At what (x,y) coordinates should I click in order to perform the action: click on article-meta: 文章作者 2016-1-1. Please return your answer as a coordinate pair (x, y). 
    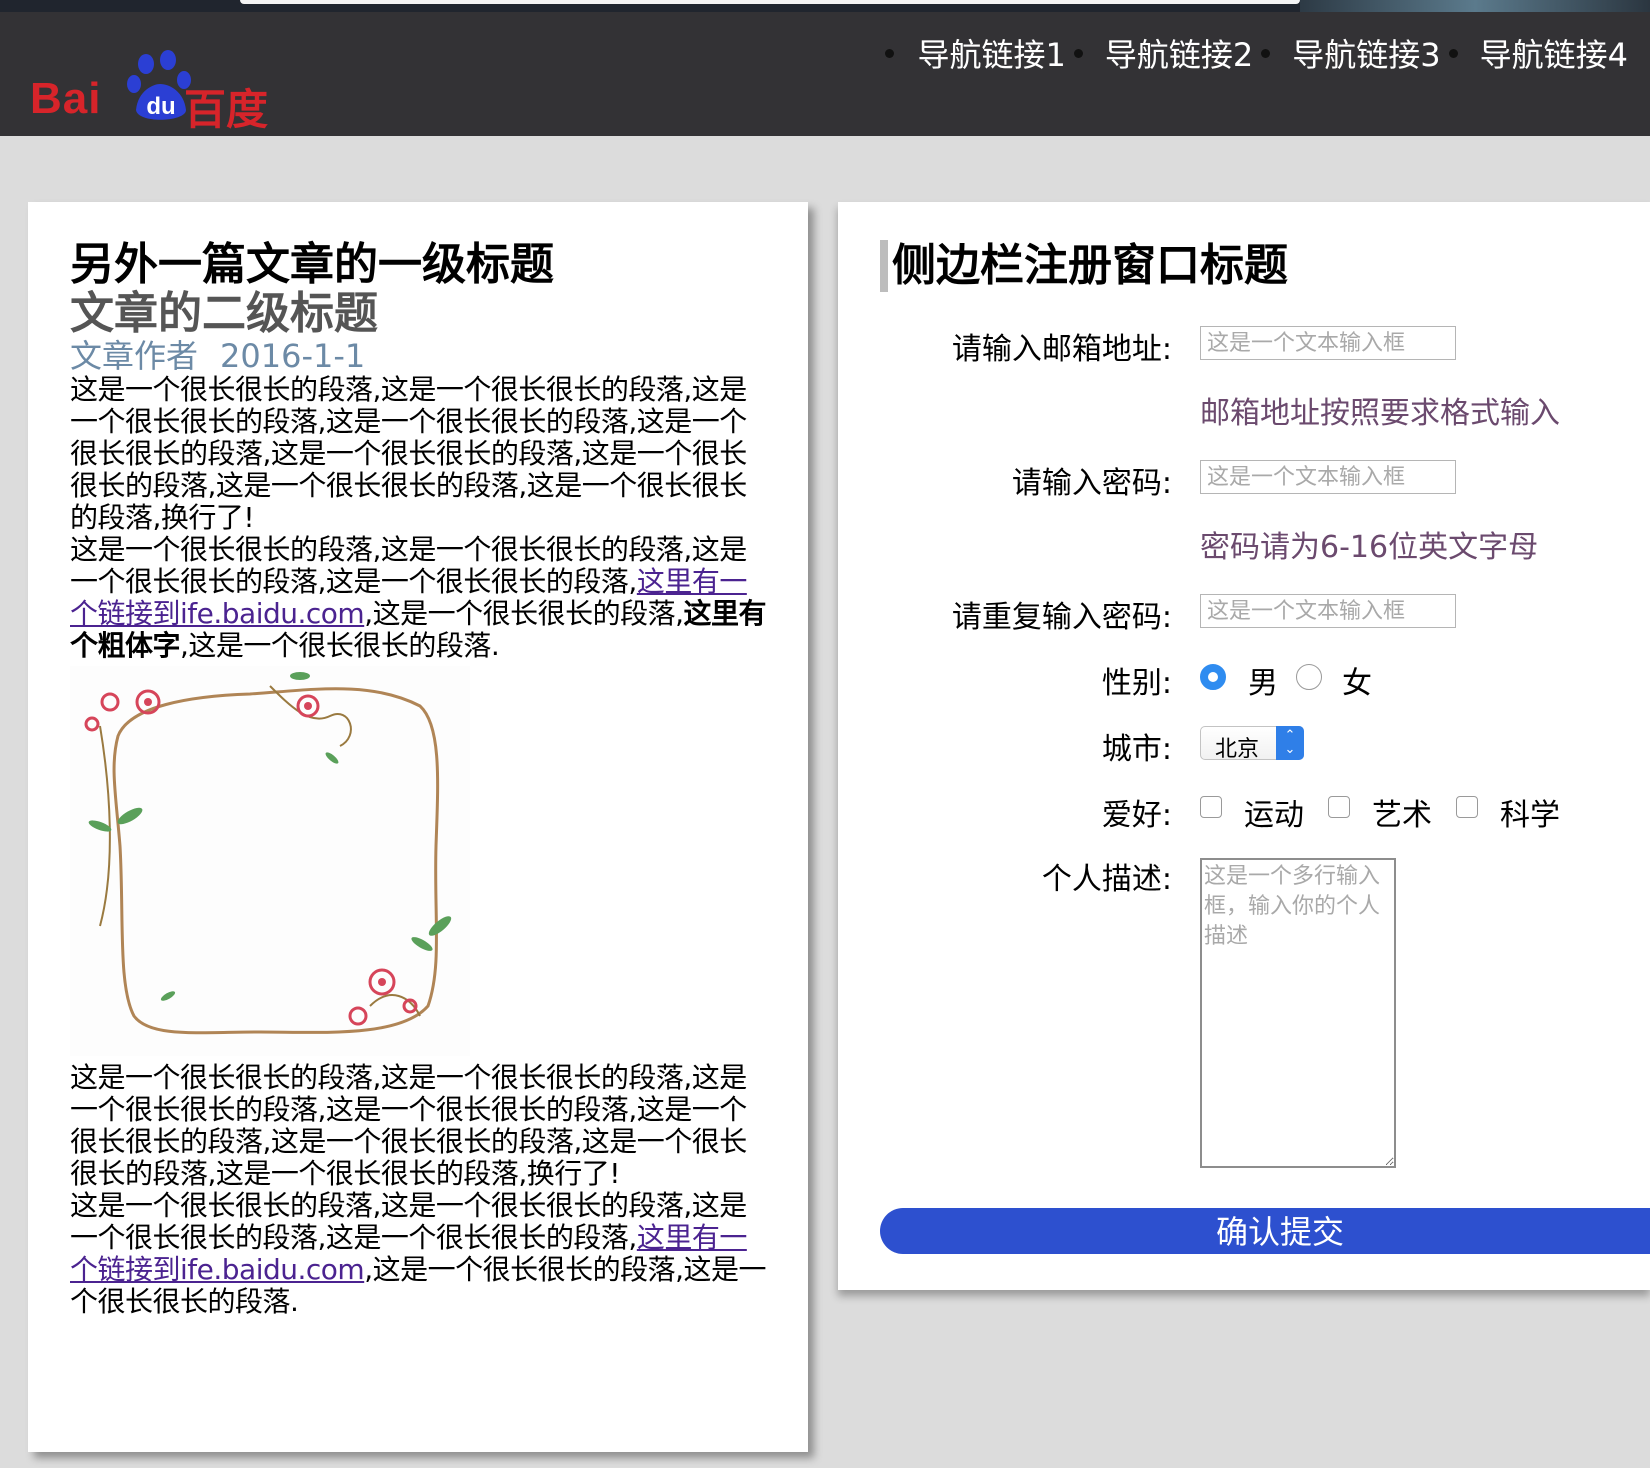
    Looking at the image, I should click on (420, 356).